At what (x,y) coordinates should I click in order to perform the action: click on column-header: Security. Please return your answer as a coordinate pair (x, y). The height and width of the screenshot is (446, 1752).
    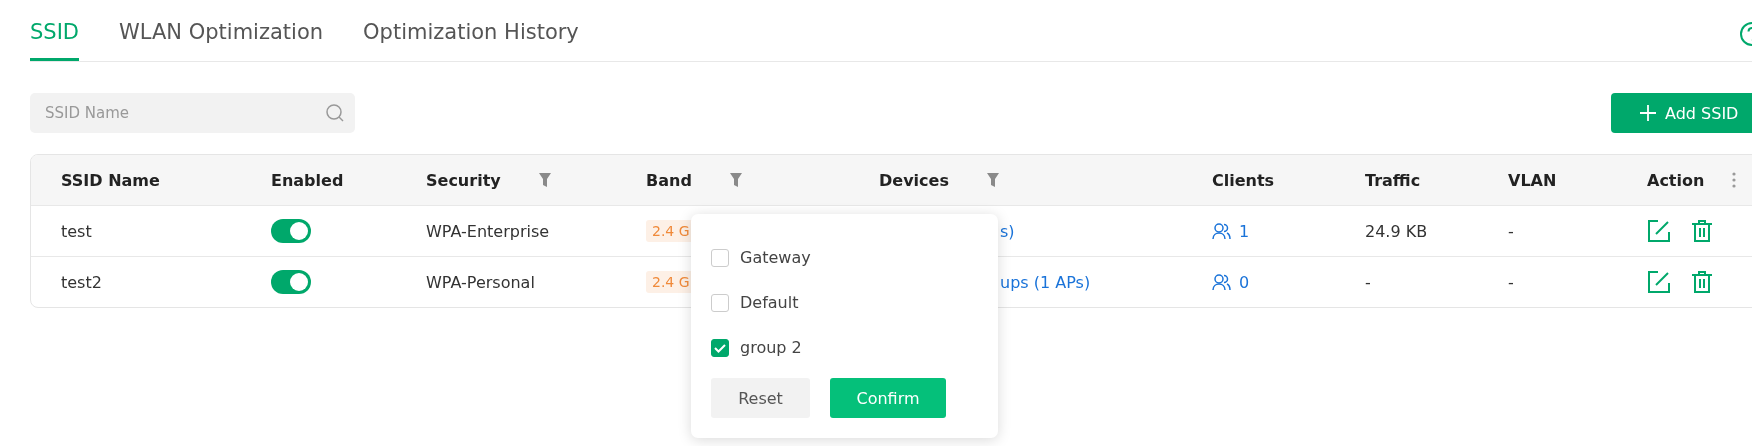
    Looking at the image, I should click on (463, 180).